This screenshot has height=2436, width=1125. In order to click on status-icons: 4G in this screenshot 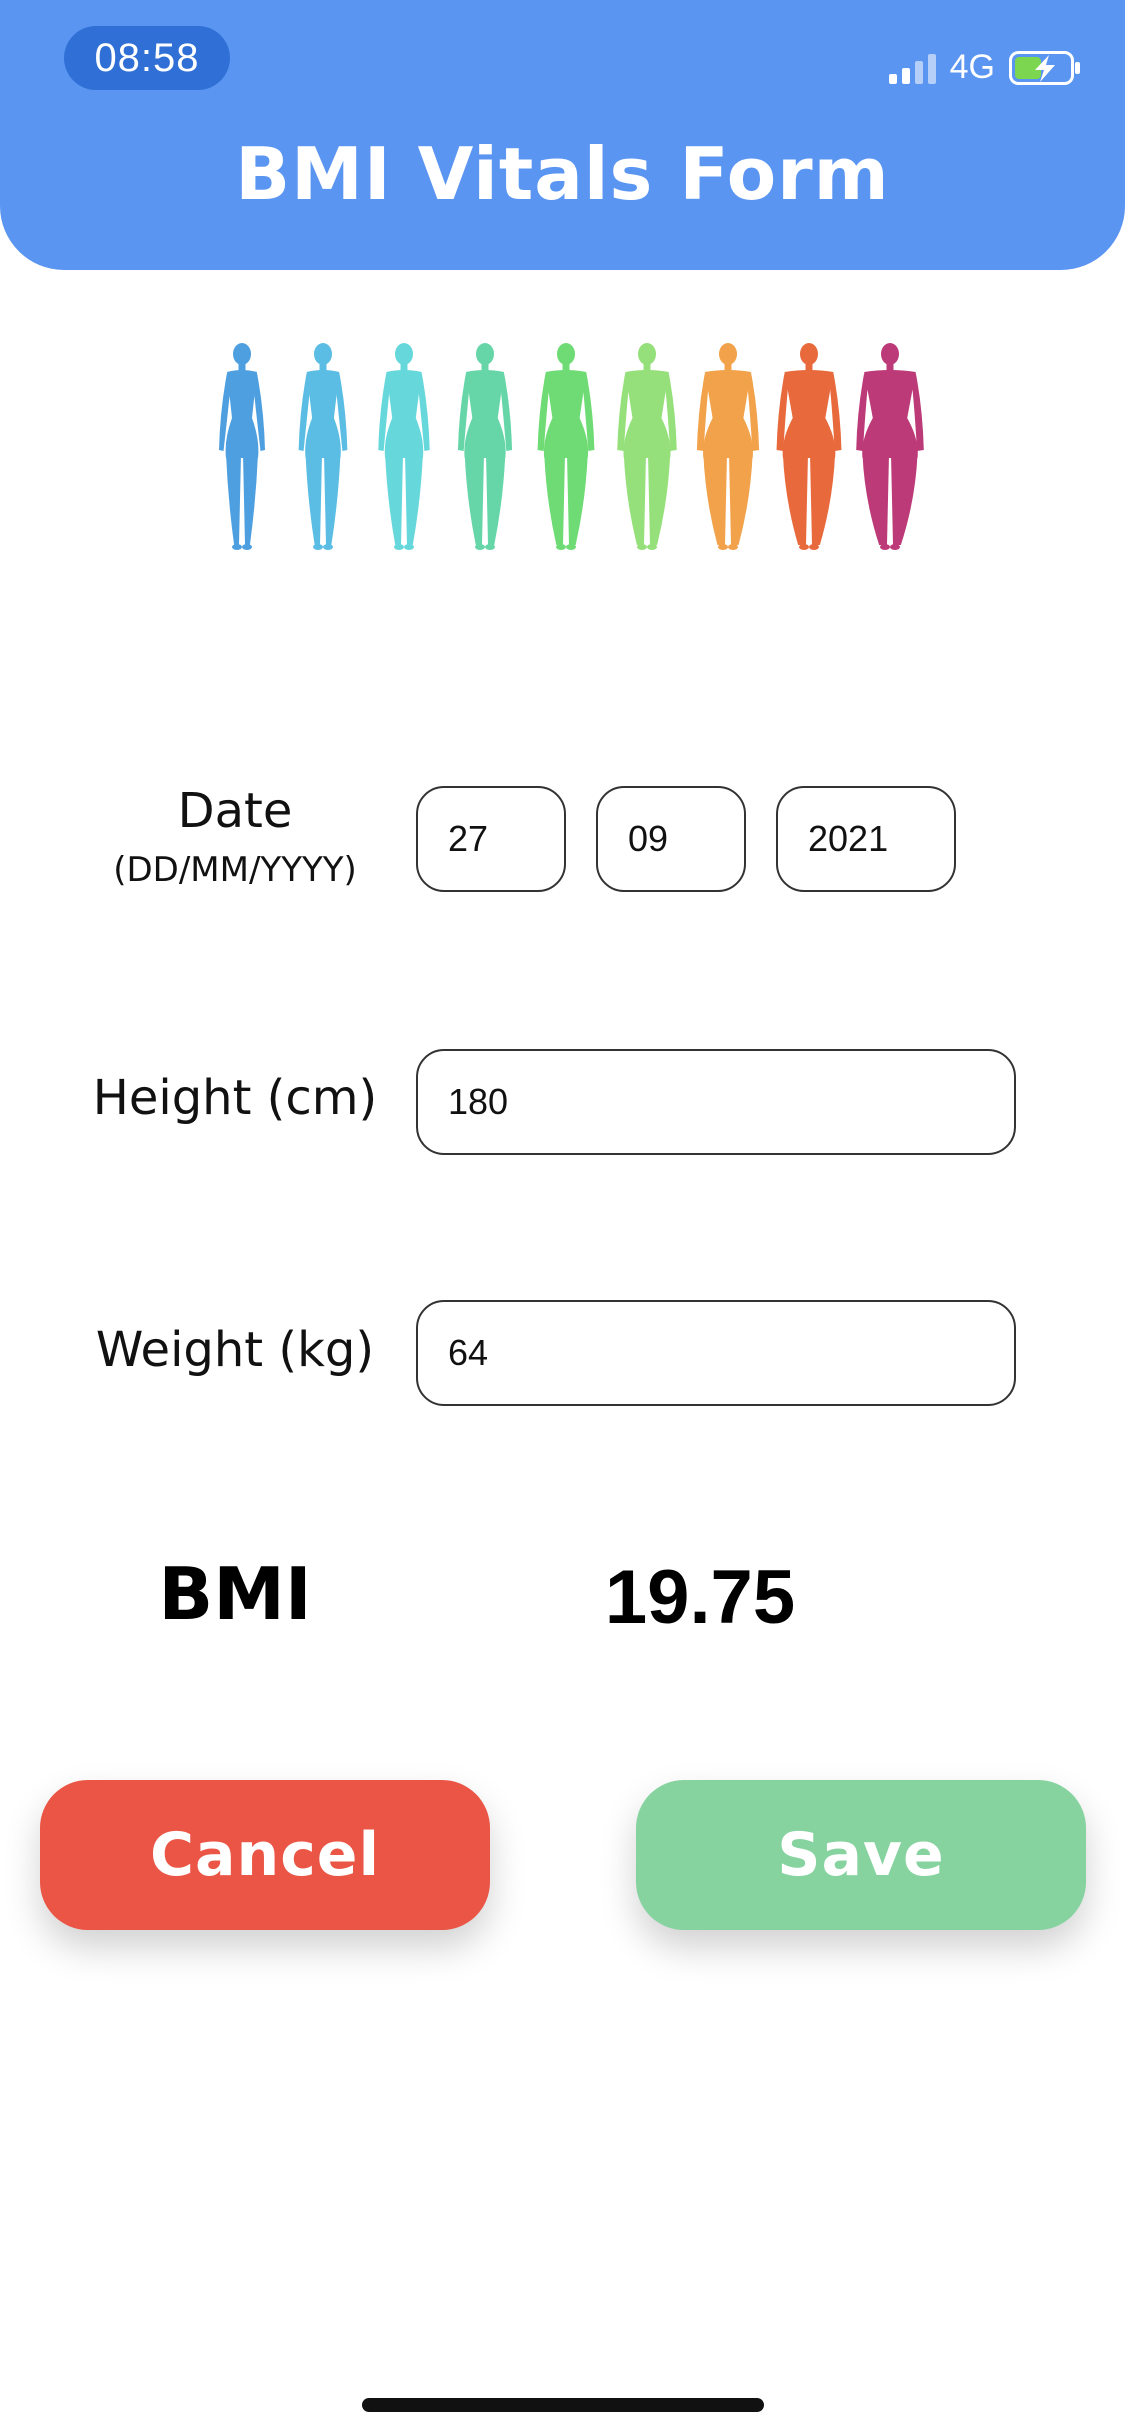, I will do `click(984, 67)`.